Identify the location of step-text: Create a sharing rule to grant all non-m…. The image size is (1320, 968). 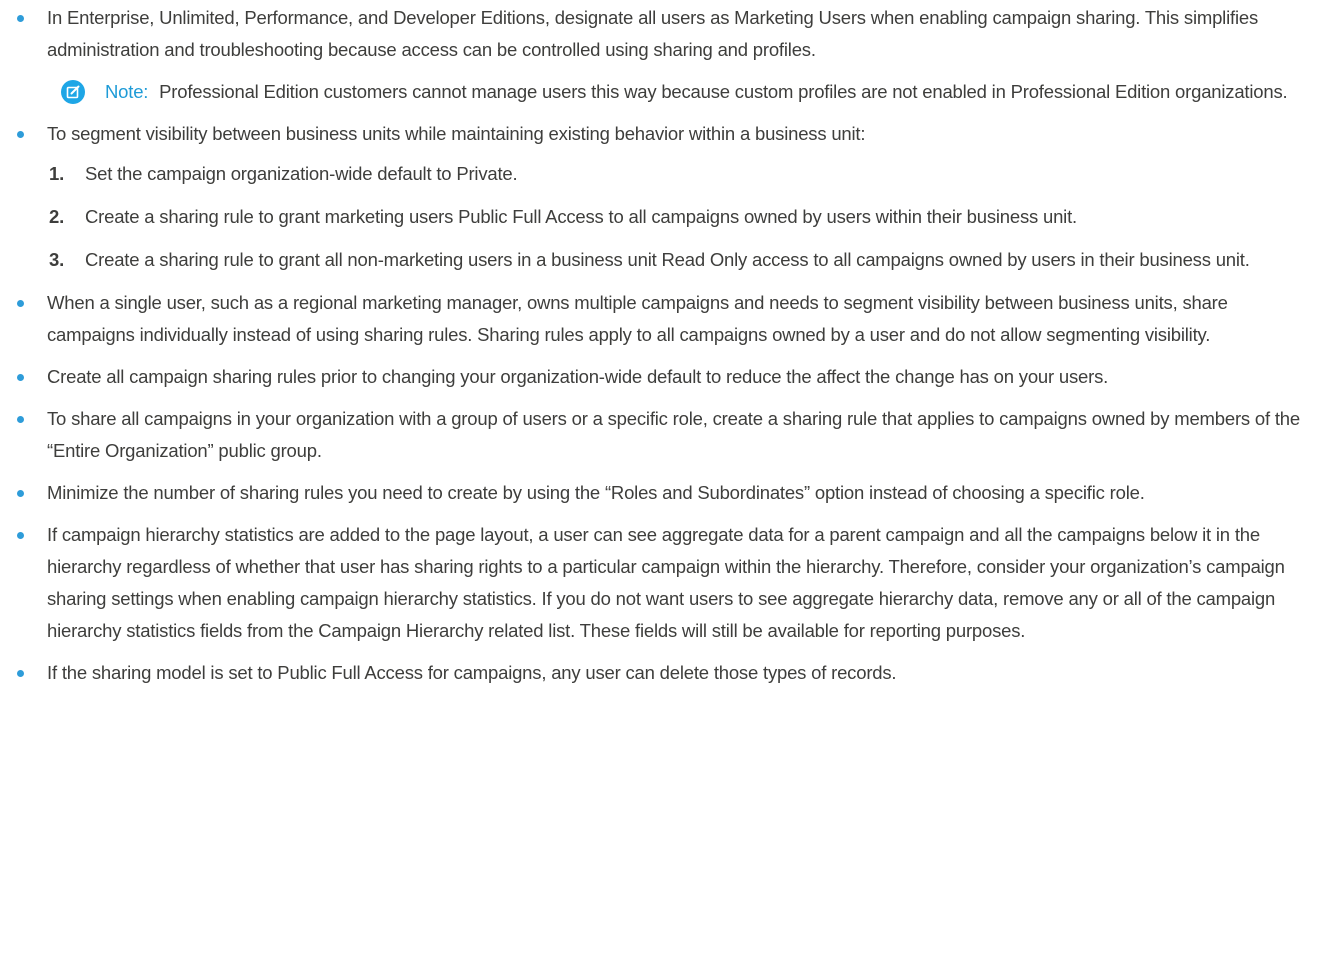
(667, 259).